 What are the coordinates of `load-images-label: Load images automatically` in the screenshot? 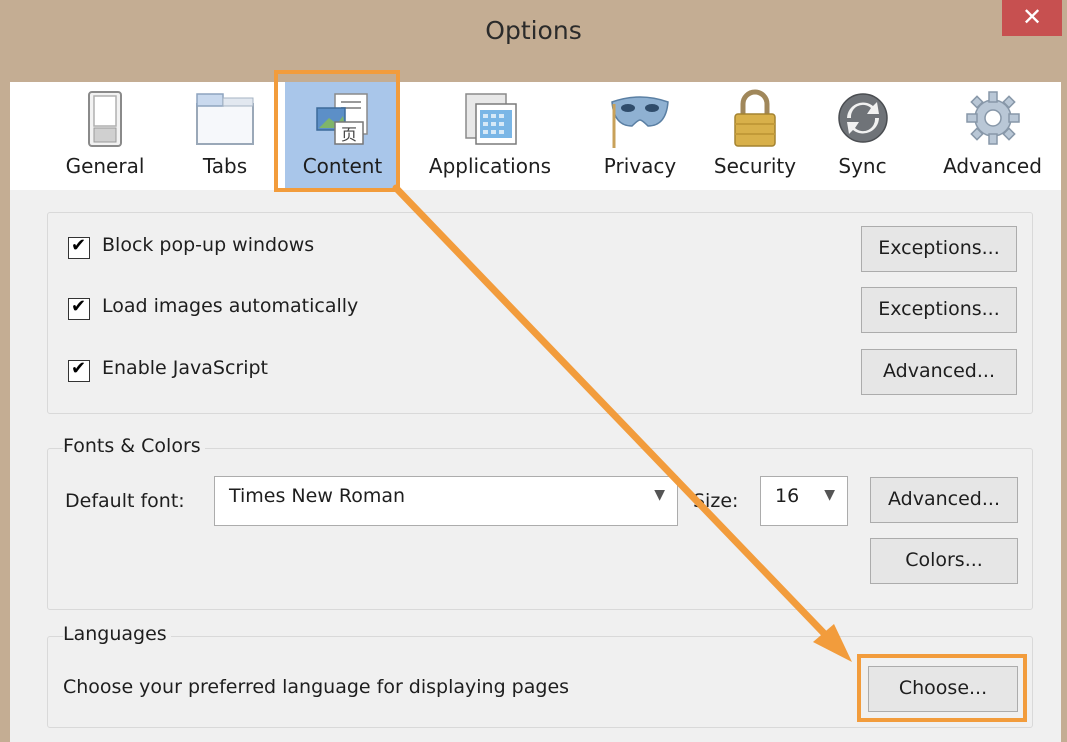 It's located at (230, 306).